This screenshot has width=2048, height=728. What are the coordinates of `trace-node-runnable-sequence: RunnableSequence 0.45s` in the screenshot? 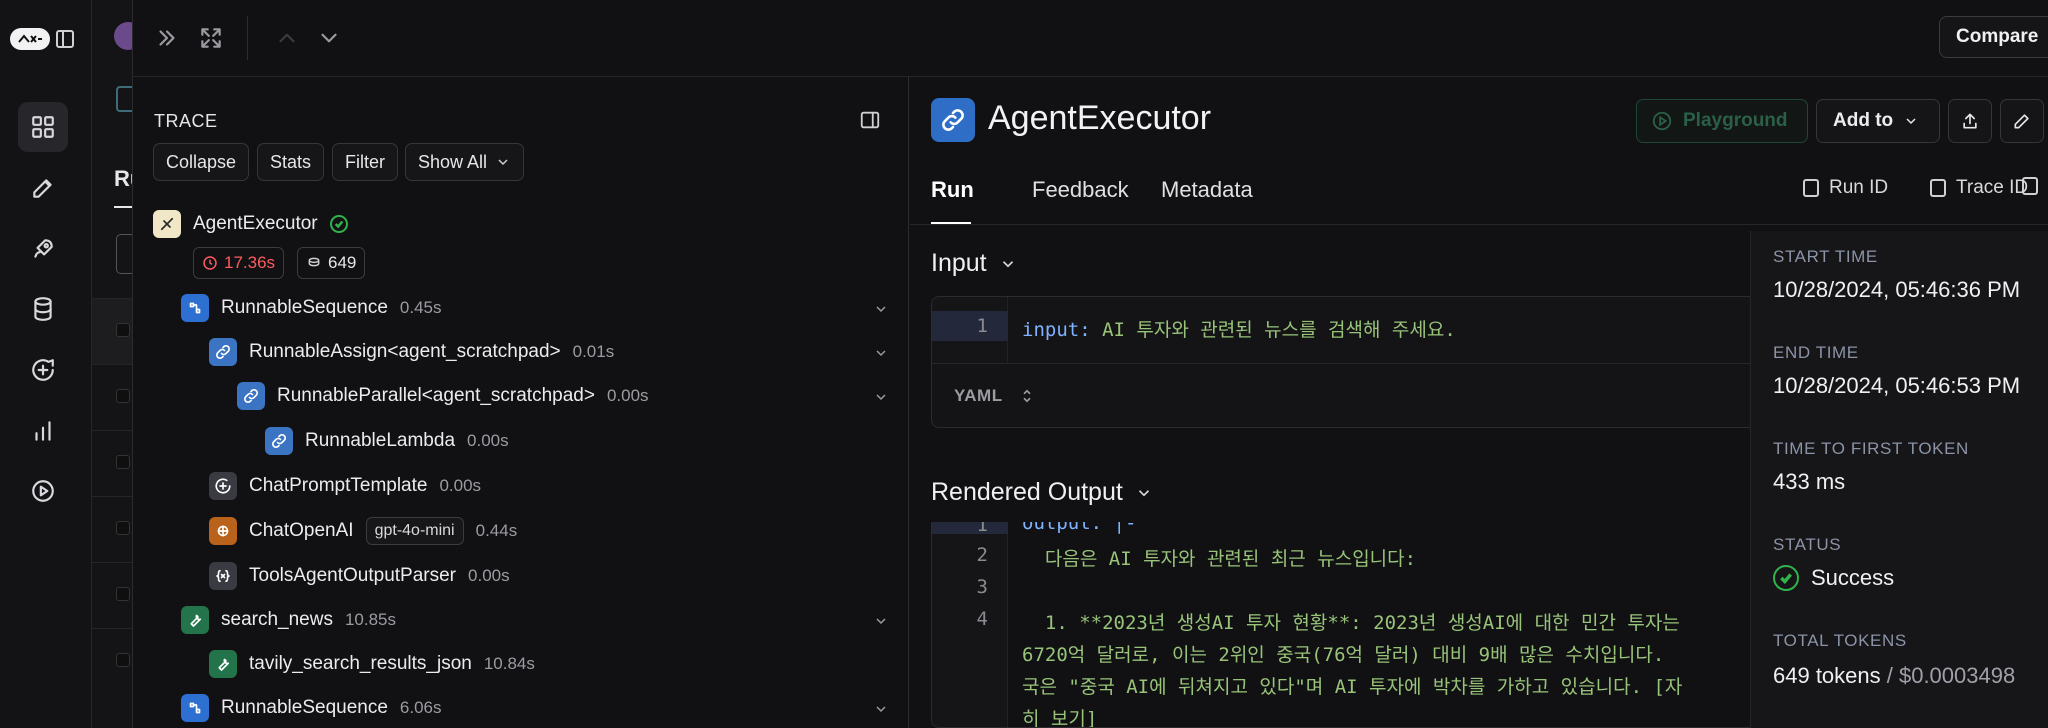 It's located at (545, 308).